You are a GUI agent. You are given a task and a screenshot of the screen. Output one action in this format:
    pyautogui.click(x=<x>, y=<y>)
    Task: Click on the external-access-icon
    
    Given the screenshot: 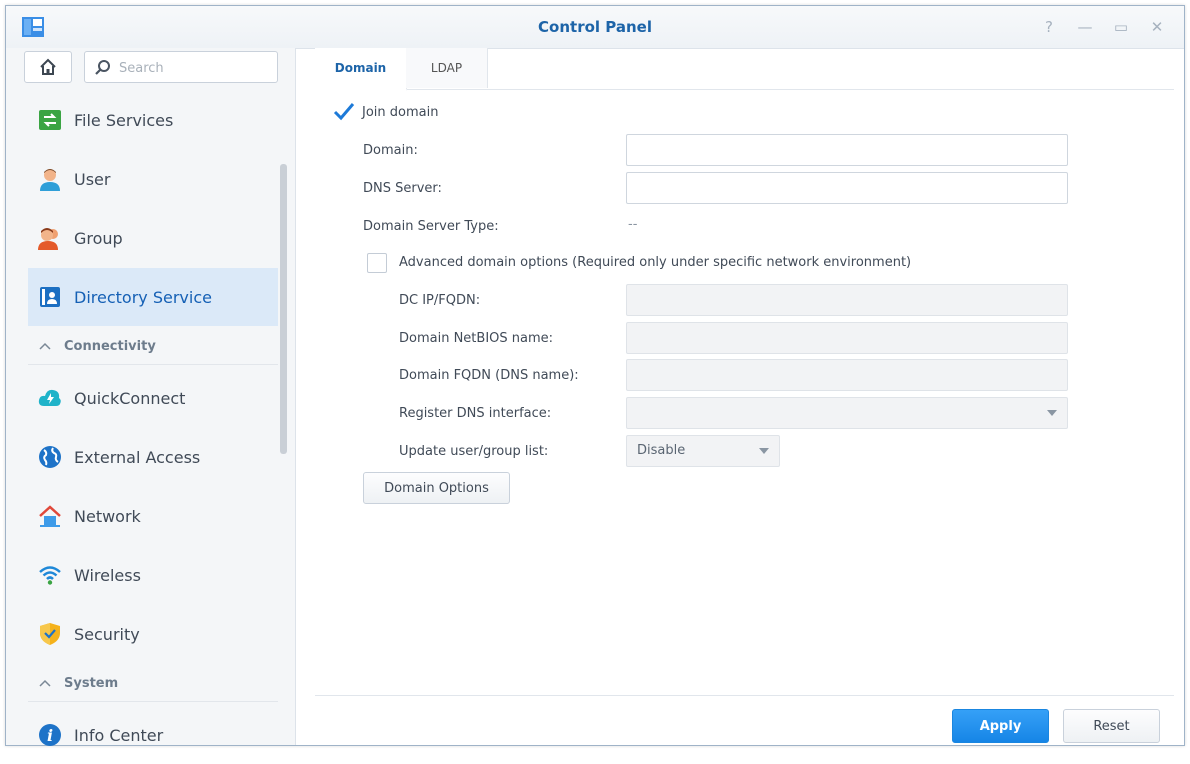 What is the action you would take?
    pyautogui.click(x=50, y=457)
    